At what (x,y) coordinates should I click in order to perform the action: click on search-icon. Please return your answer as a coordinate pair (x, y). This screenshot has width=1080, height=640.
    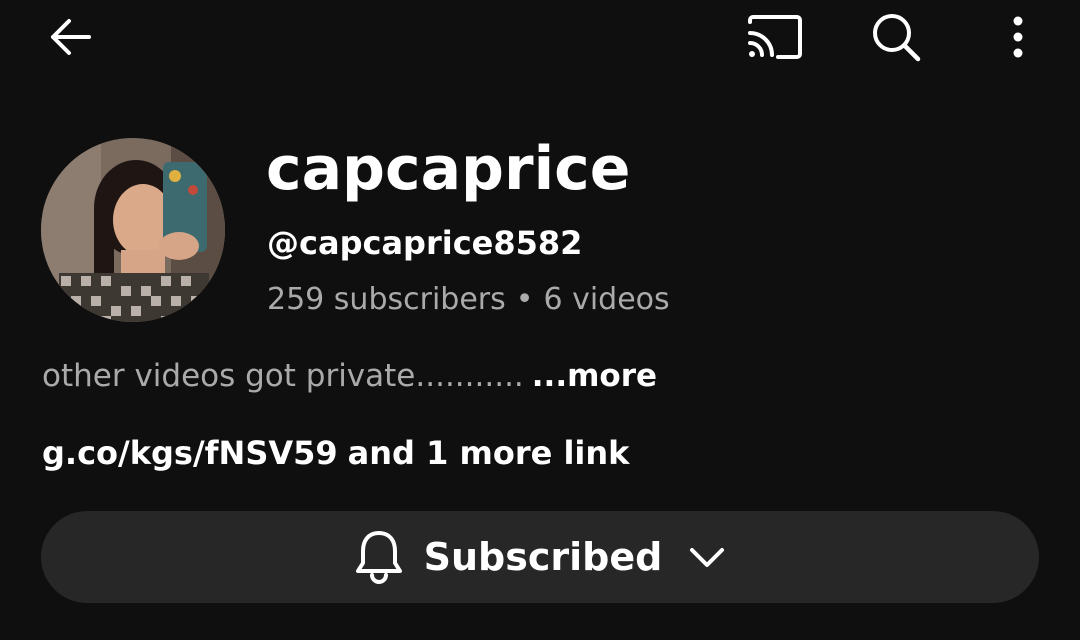
    Looking at the image, I should click on (897, 38).